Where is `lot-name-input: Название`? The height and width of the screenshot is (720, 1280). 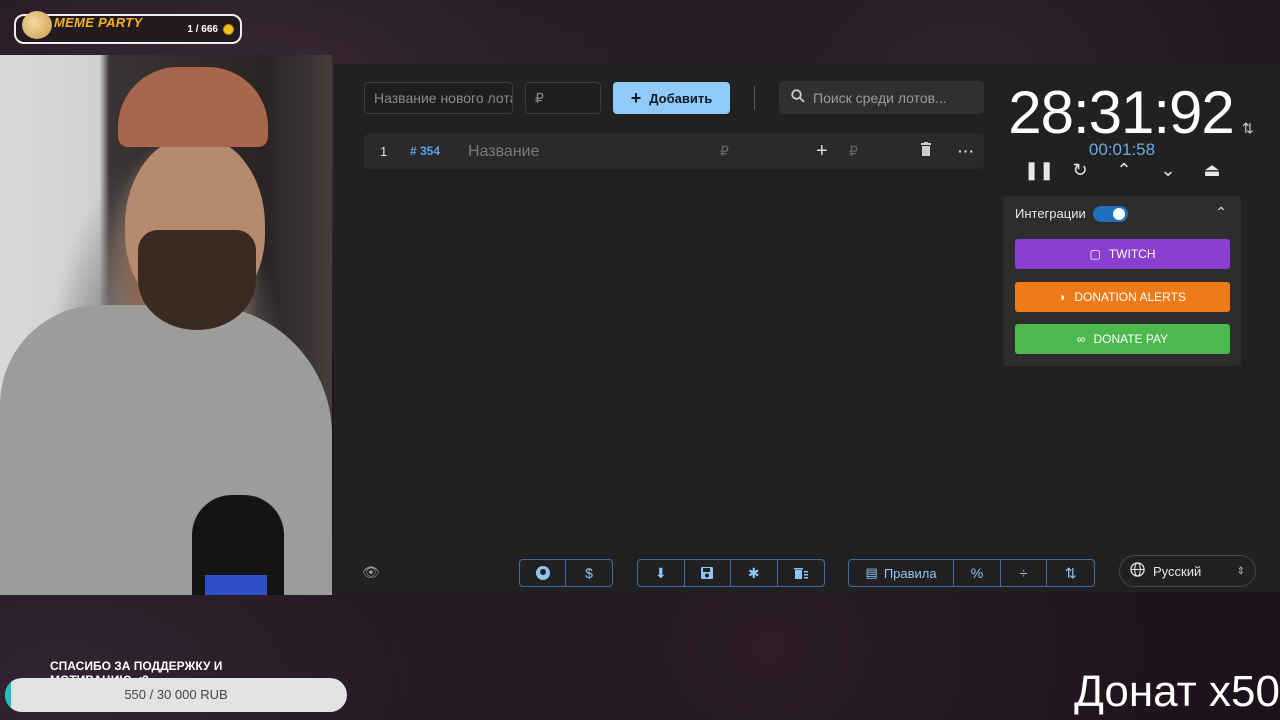 lot-name-input: Название is located at coordinates (504, 151).